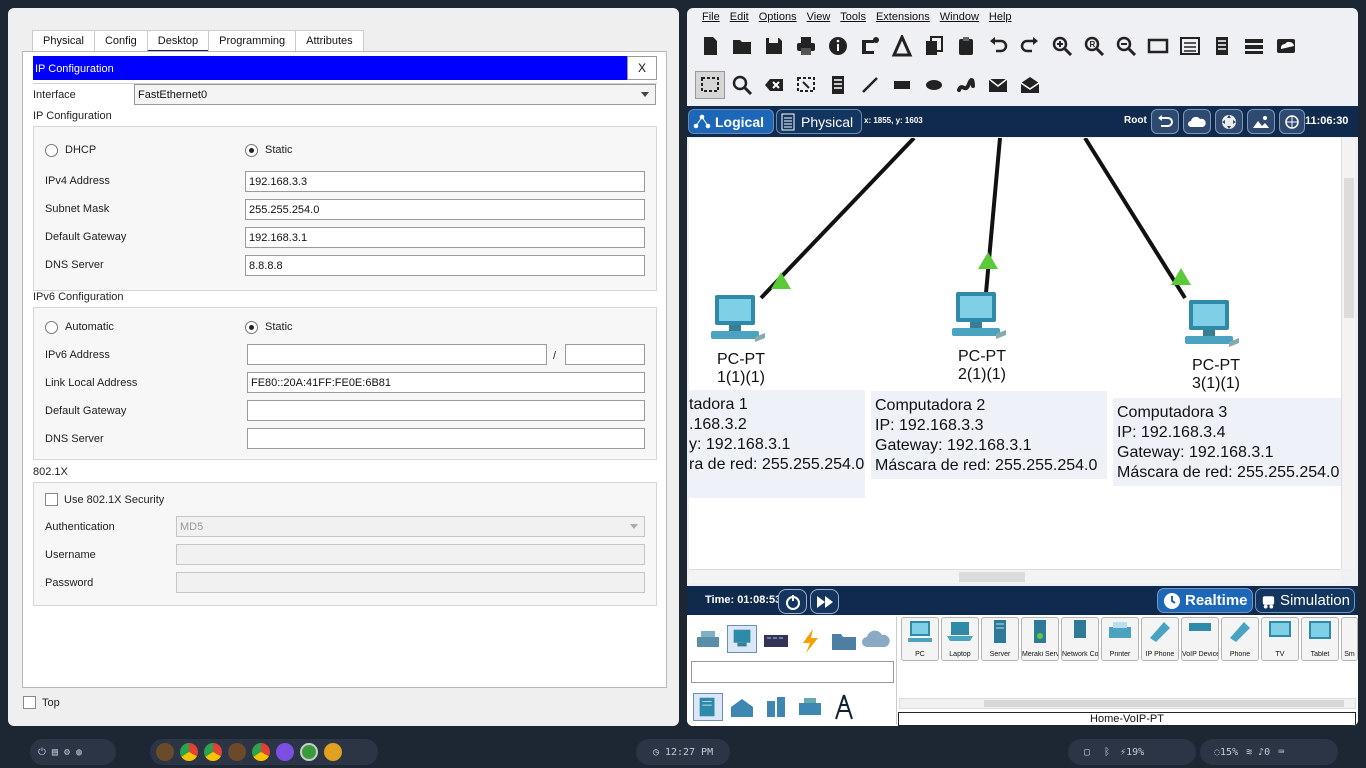 The width and height of the screenshot is (1366, 768). I want to click on password-input, so click(410, 582).